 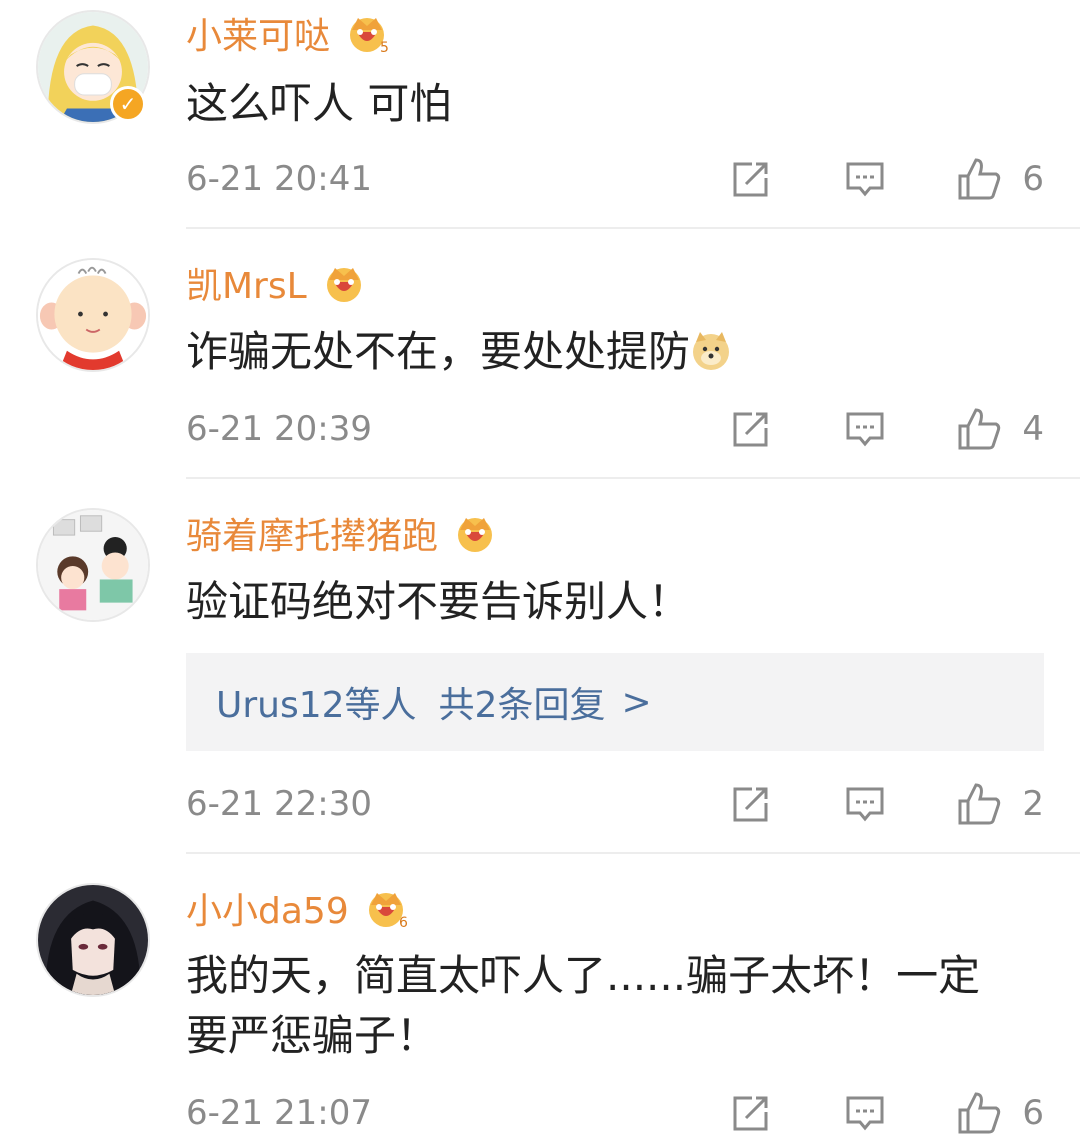 What do you see at coordinates (279, 804) in the screenshot?
I see `timestamp: 6-21 22:30` at bounding box center [279, 804].